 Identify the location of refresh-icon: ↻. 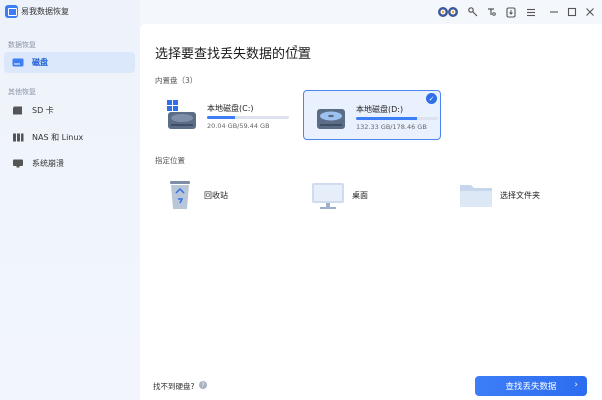
(297, 49).